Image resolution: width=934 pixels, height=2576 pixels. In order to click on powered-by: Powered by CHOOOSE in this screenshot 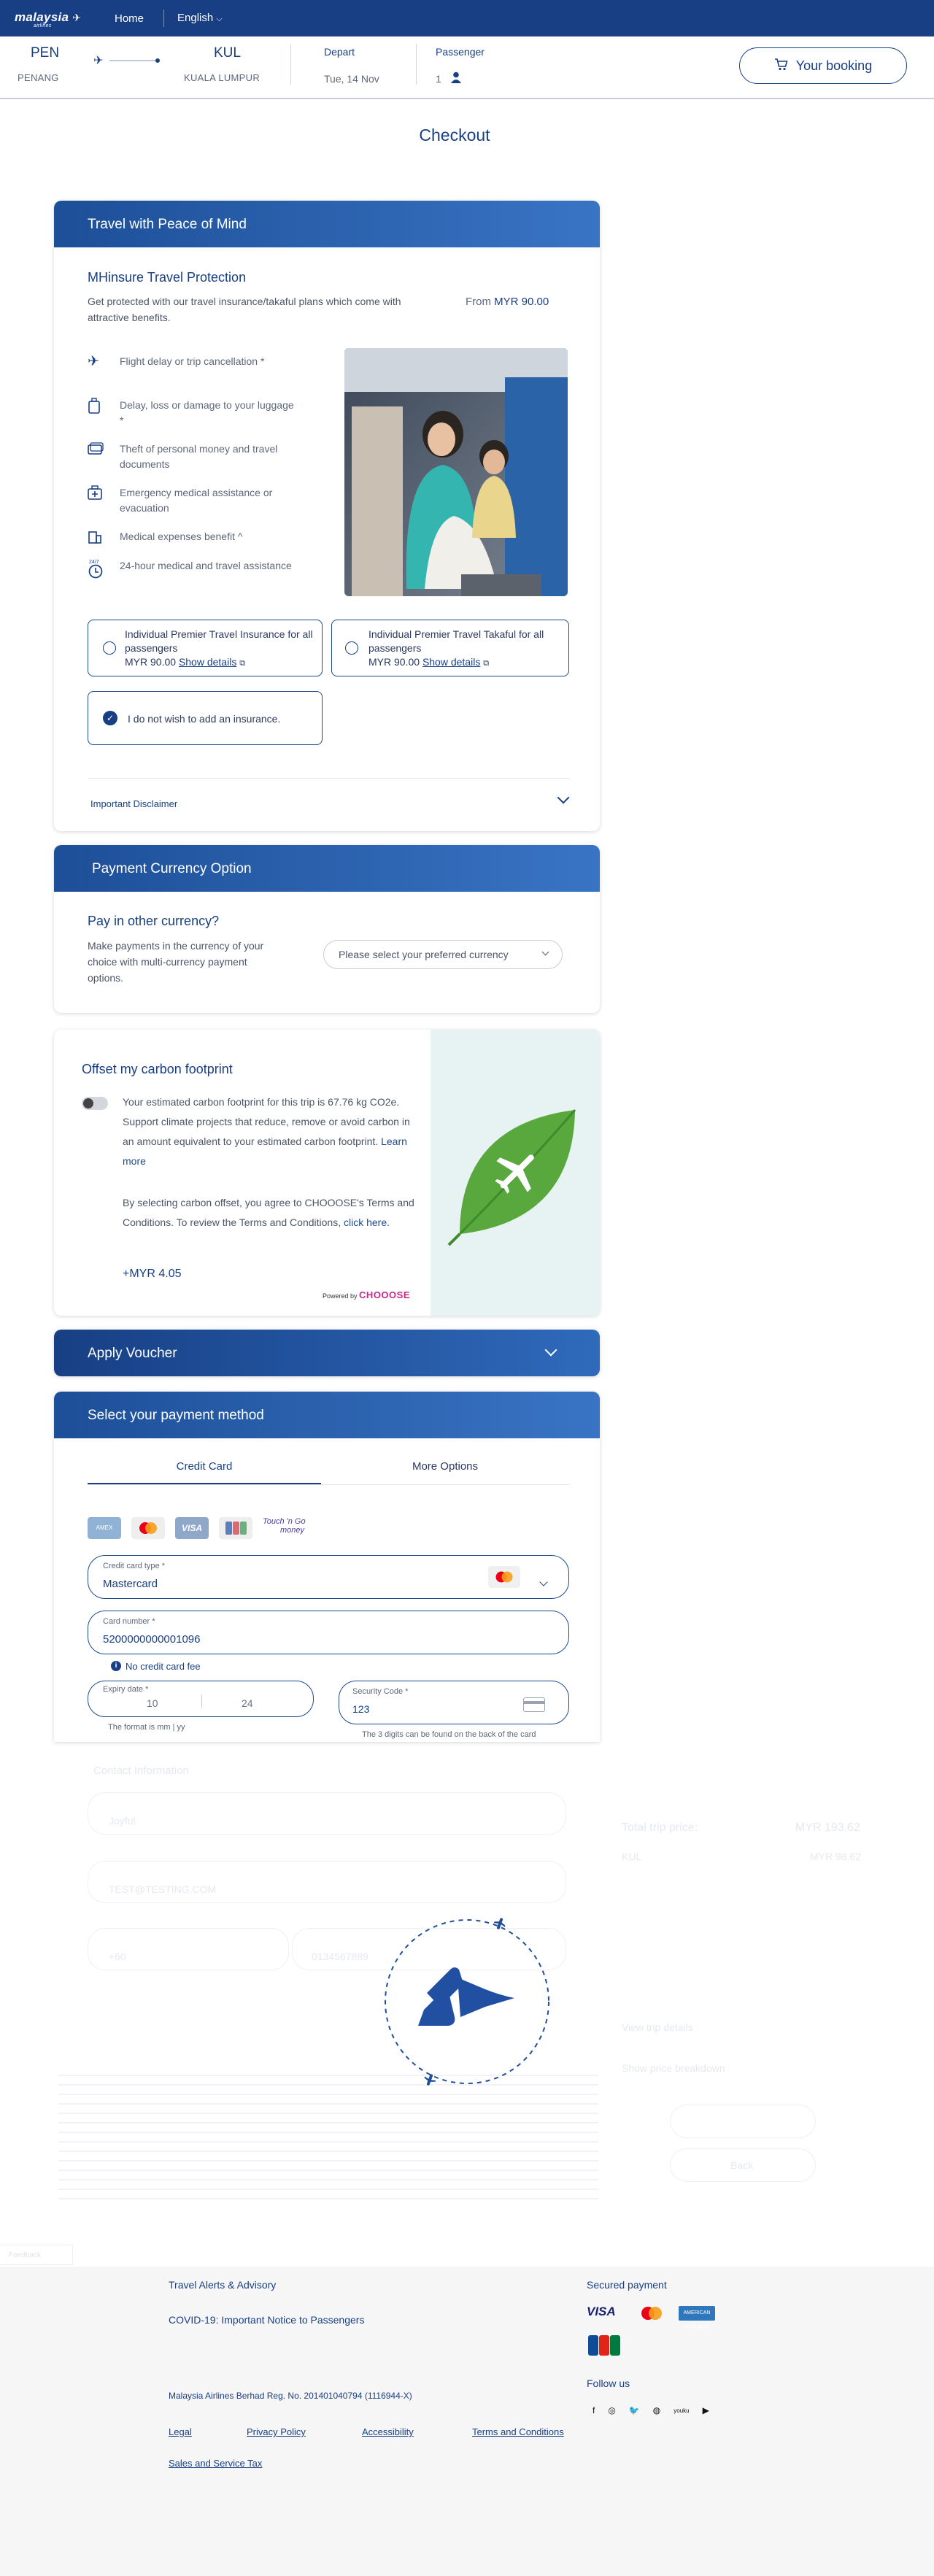, I will do `click(367, 1294)`.